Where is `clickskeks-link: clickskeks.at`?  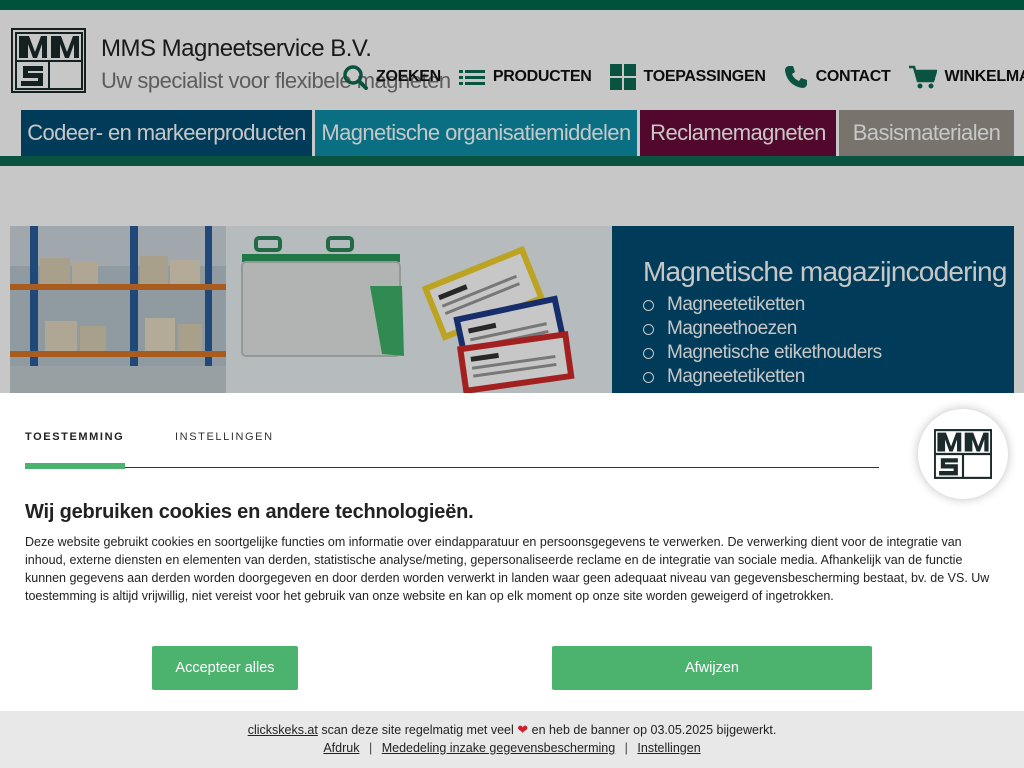 clickskeks-link: clickskeks.at is located at coordinates (283, 730).